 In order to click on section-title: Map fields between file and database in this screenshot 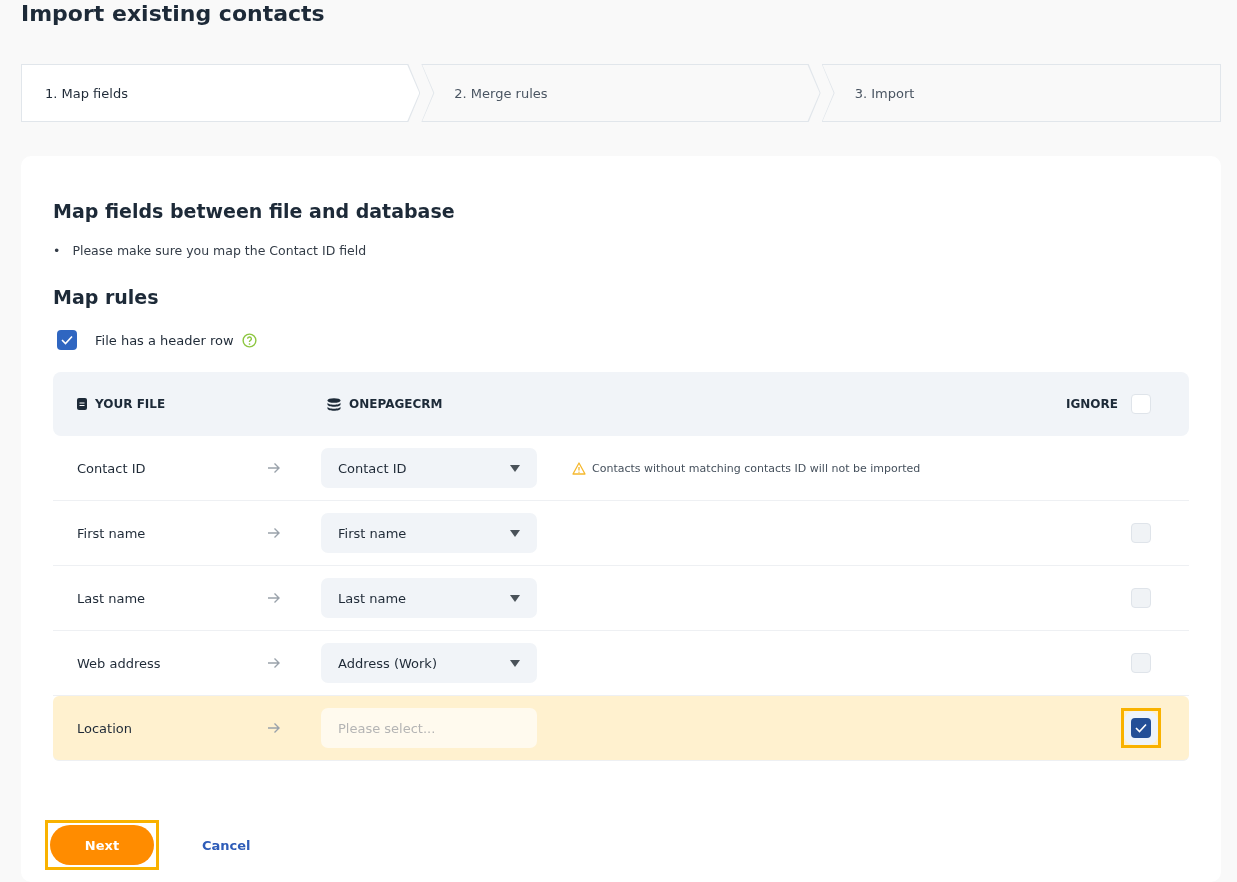, I will do `click(254, 211)`.